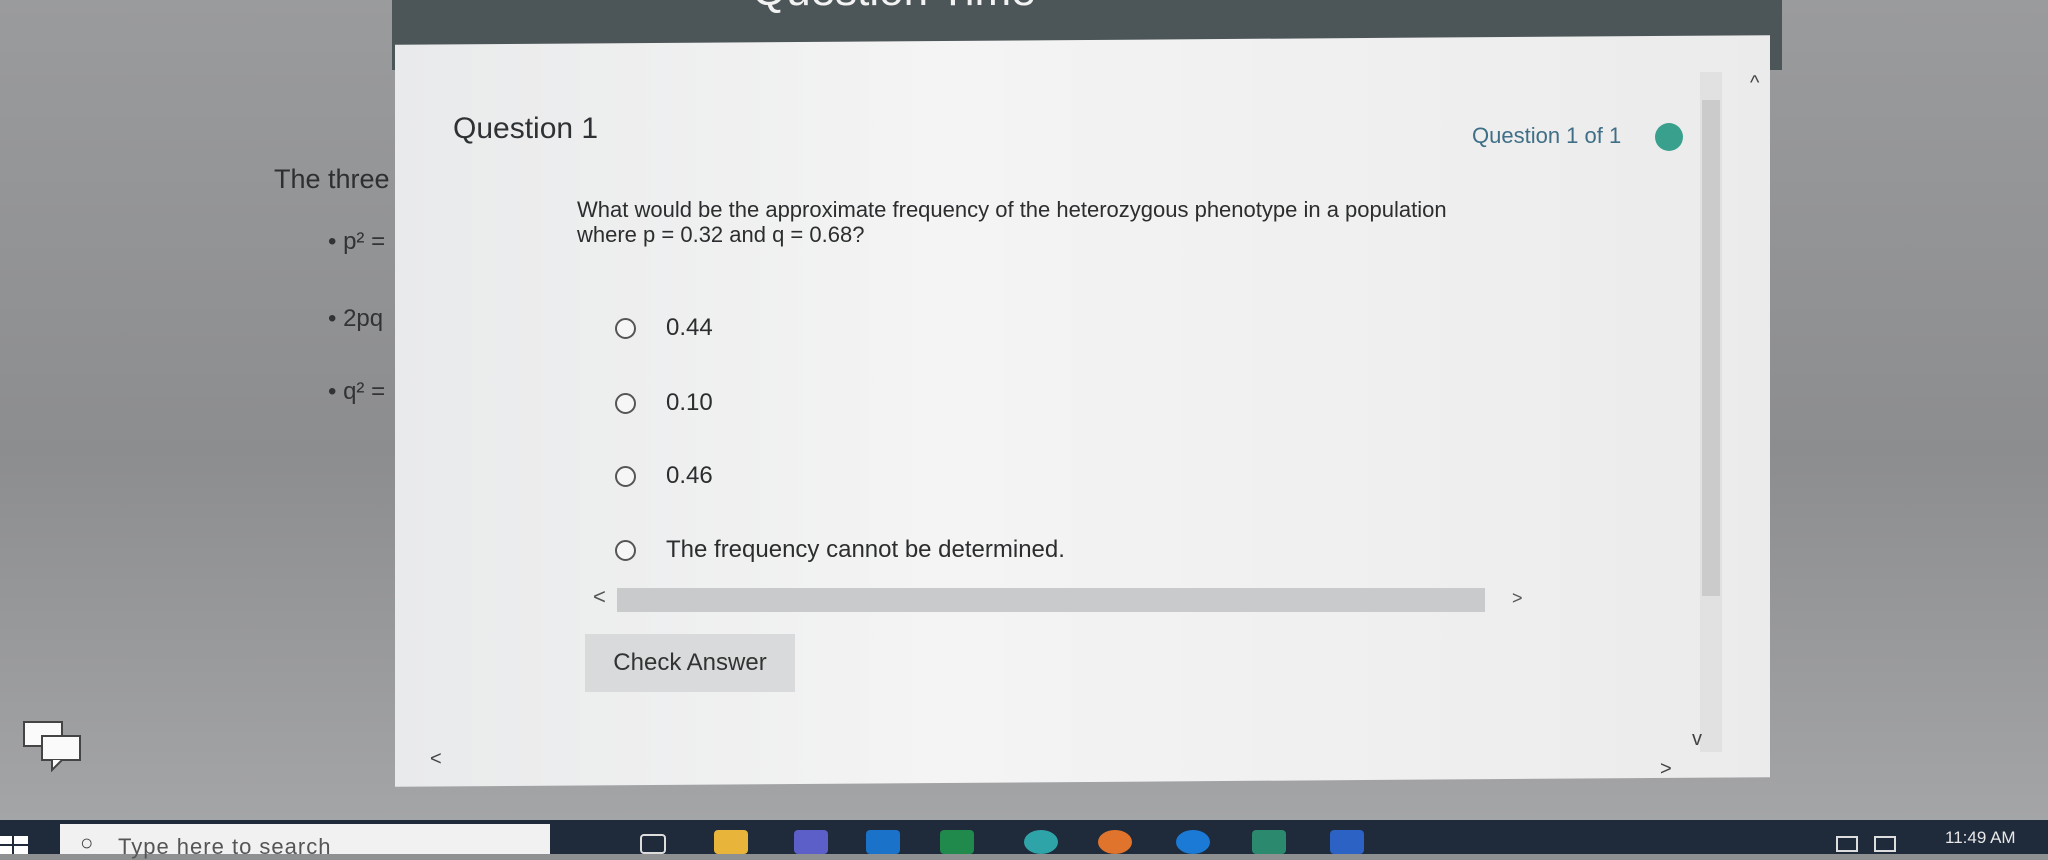 The height and width of the screenshot is (860, 2048). What do you see at coordinates (1051, 600) in the screenshot?
I see `scrollbar-thumb` at bounding box center [1051, 600].